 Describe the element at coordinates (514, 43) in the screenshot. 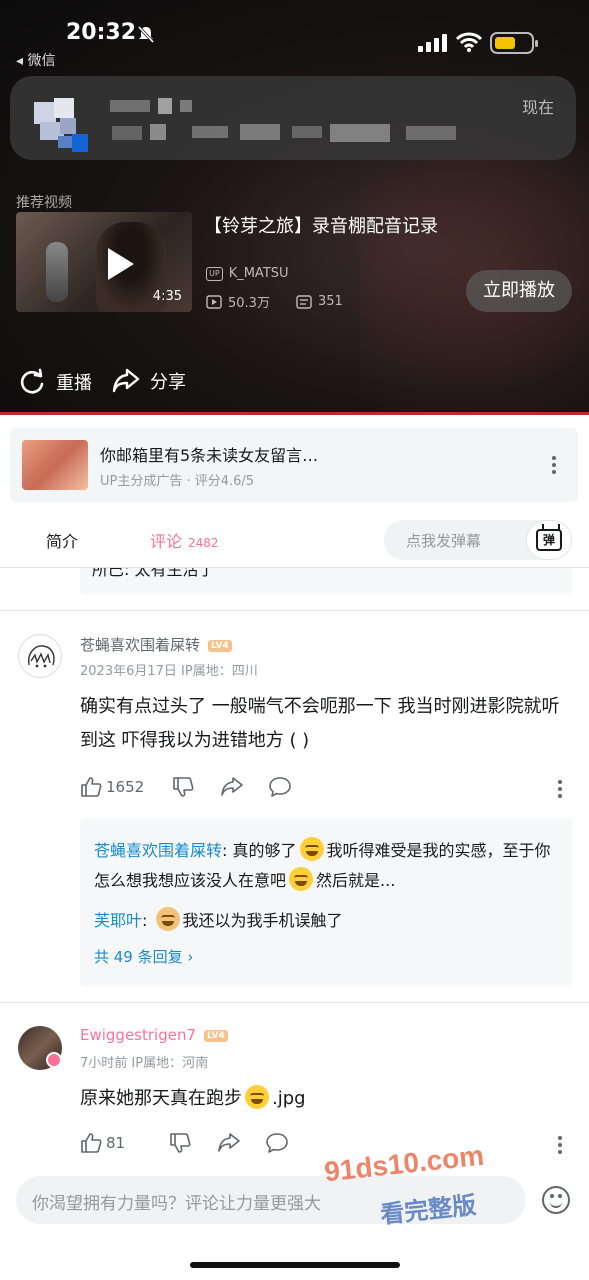

I see `battery-icon` at that location.